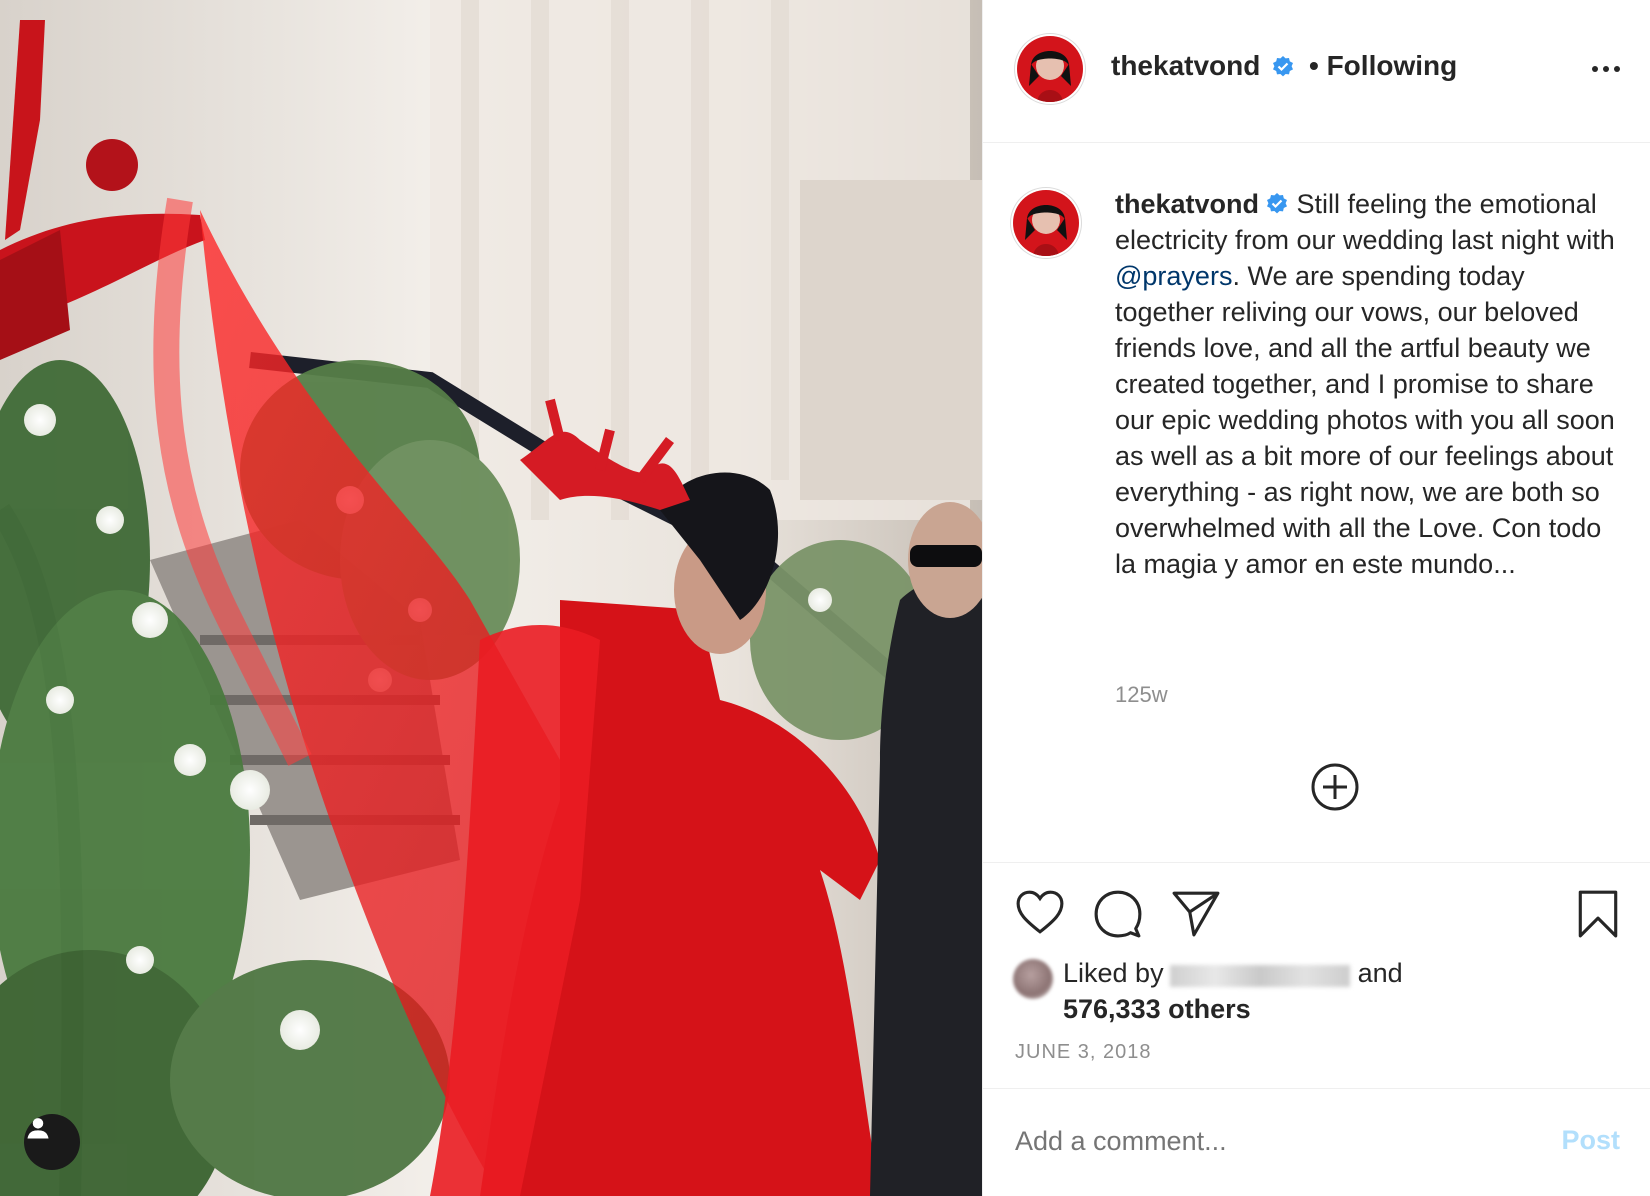 The image size is (1650, 1196). I want to click on action-icons, so click(1118, 914).